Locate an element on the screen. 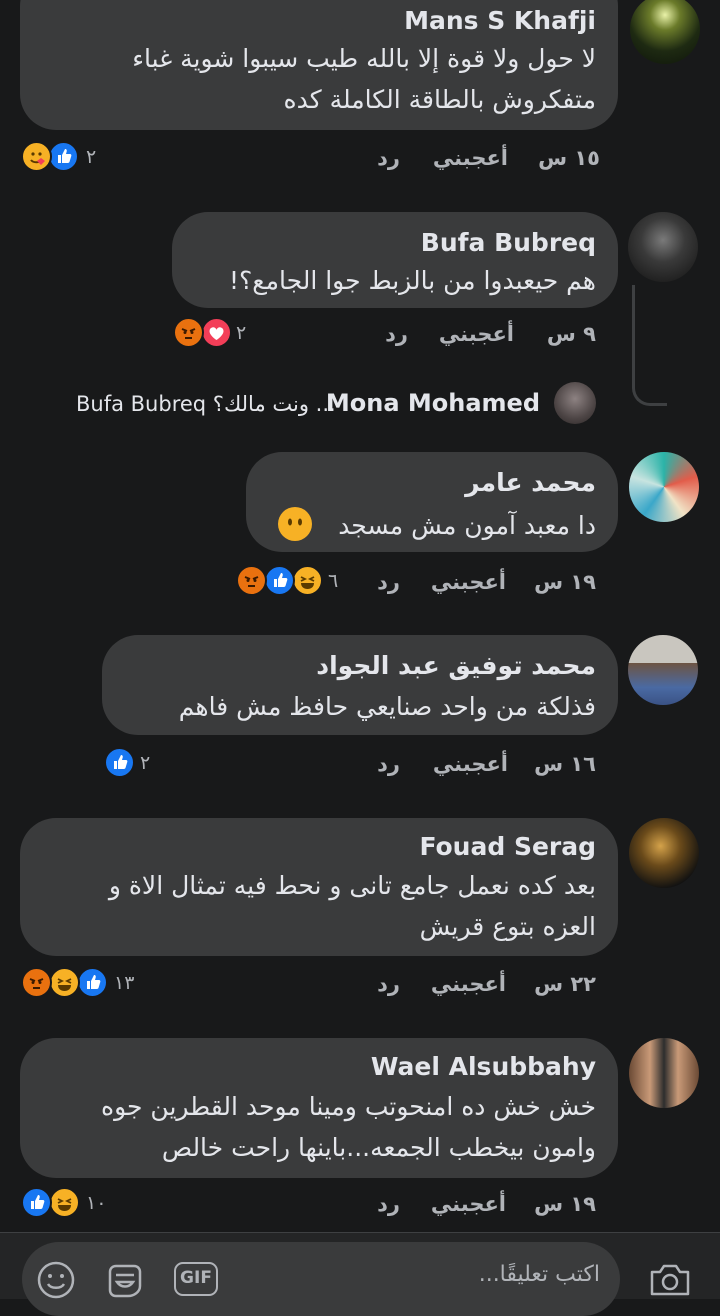  reaction-count: ١٠ is located at coordinates (96, 1203).